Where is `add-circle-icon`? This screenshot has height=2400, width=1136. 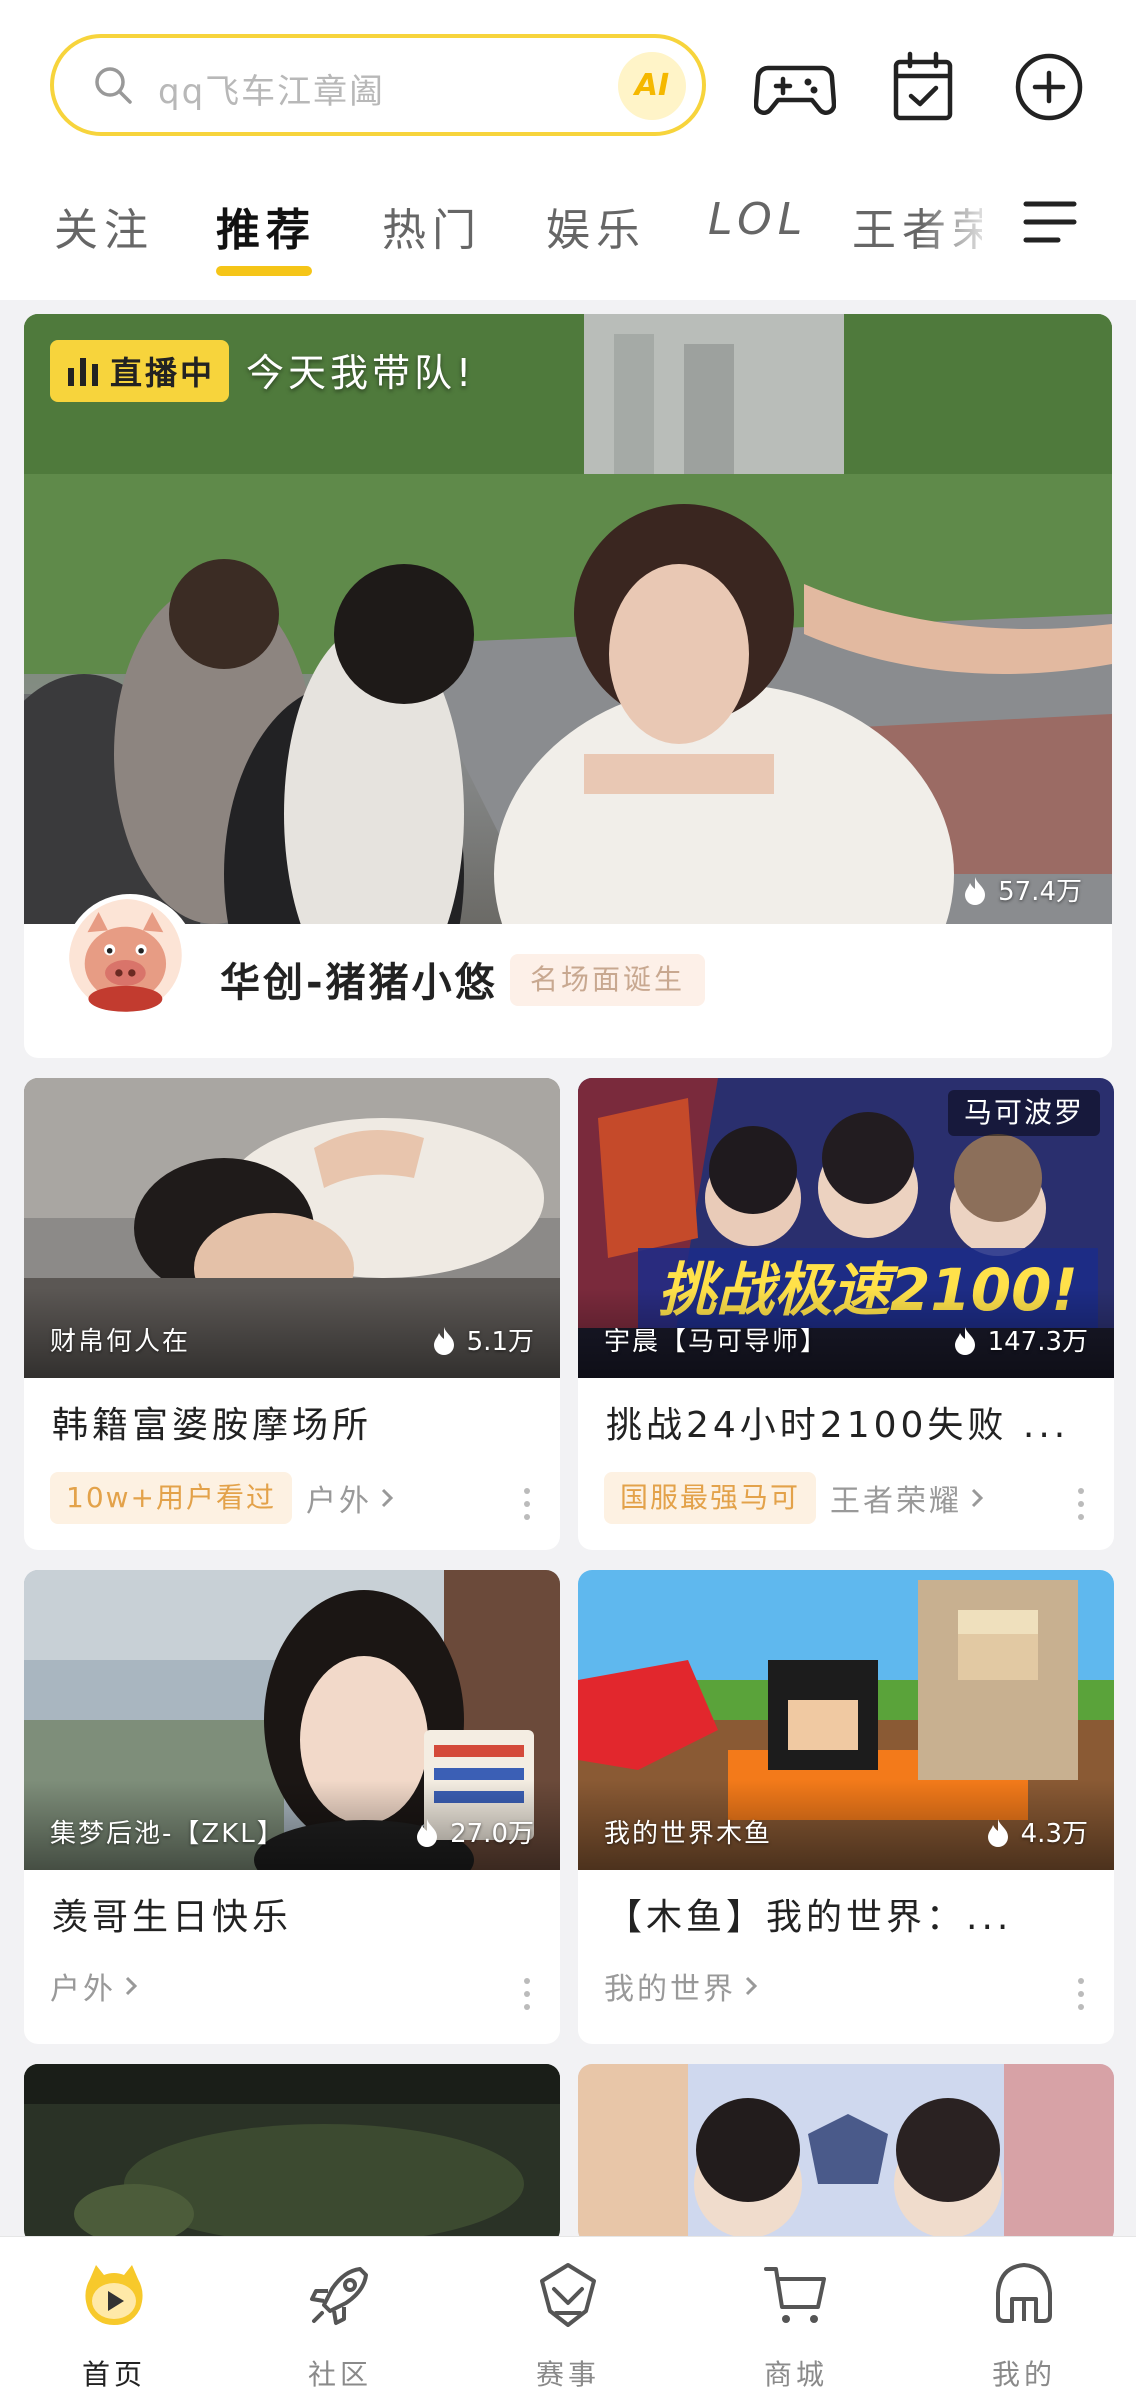
add-circle-icon is located at coordinates (1049, 87).